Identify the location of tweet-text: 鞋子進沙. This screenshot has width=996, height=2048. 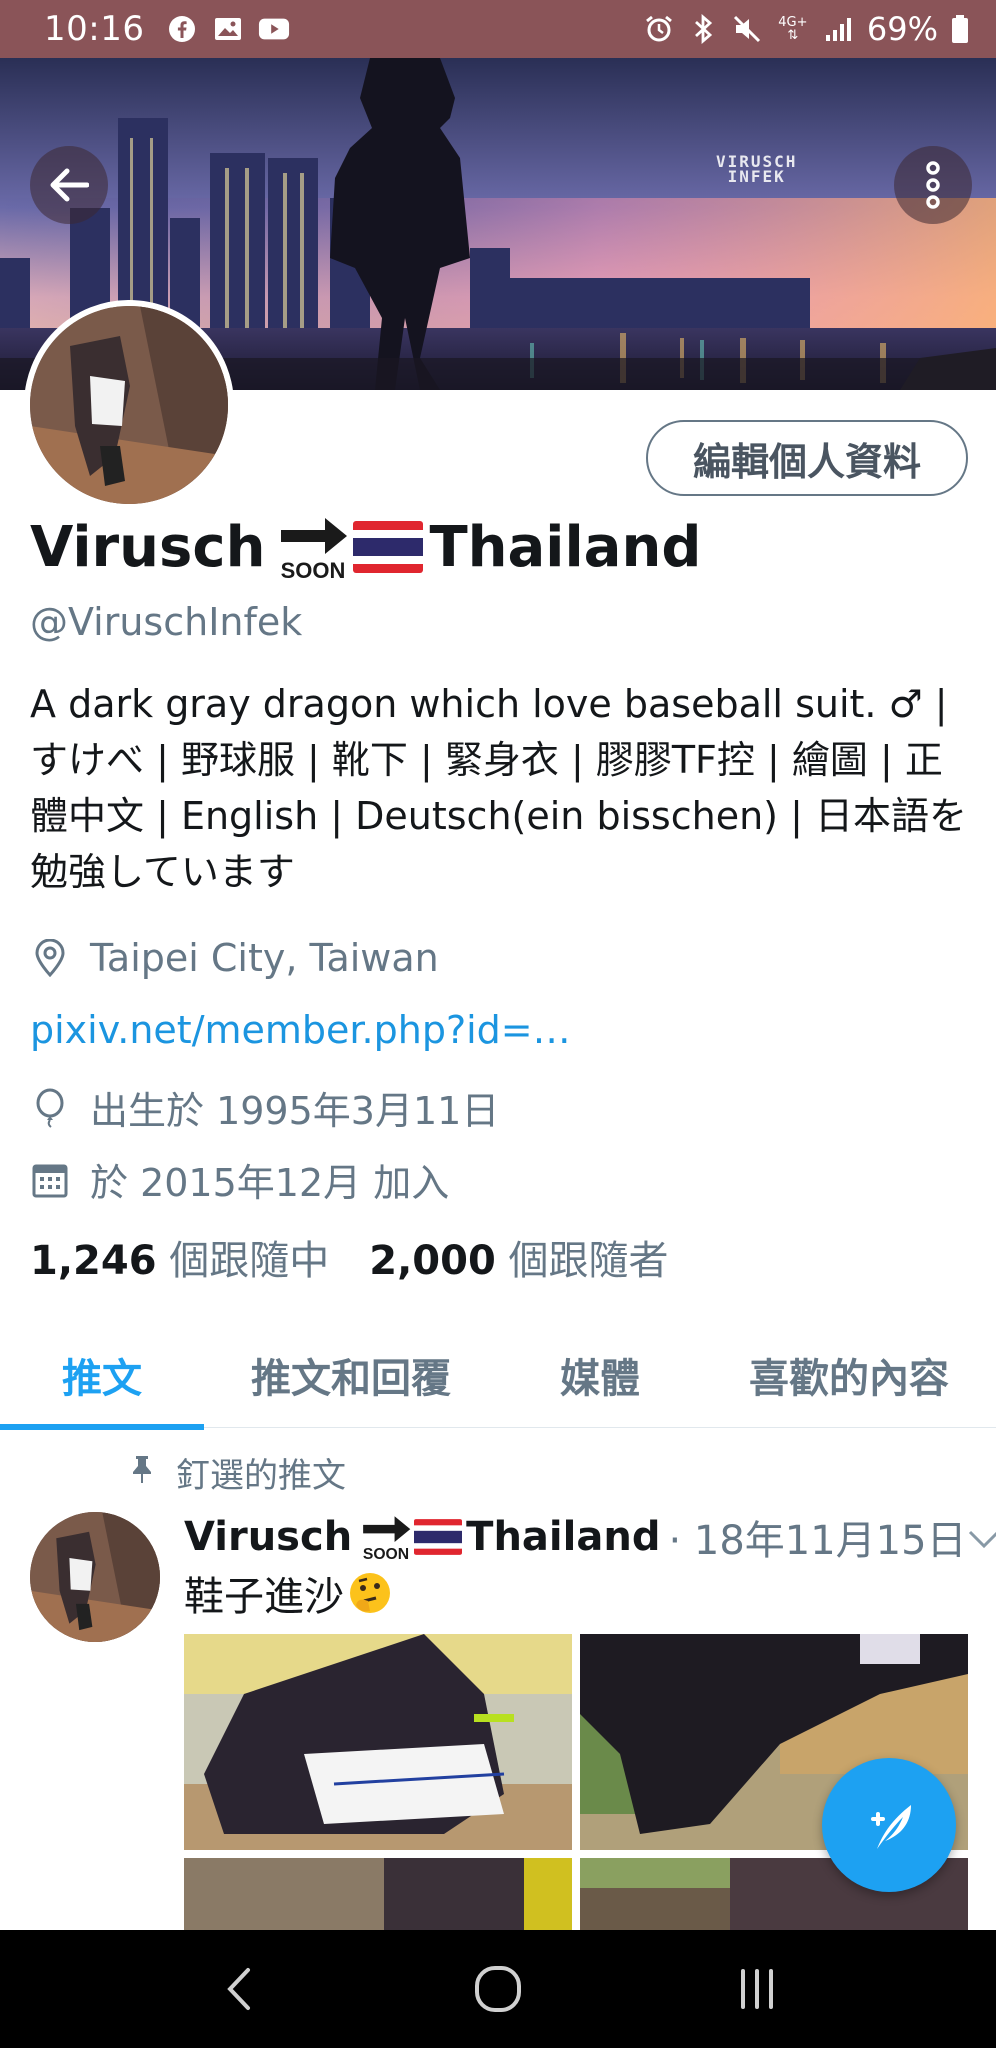
(288, 1593).